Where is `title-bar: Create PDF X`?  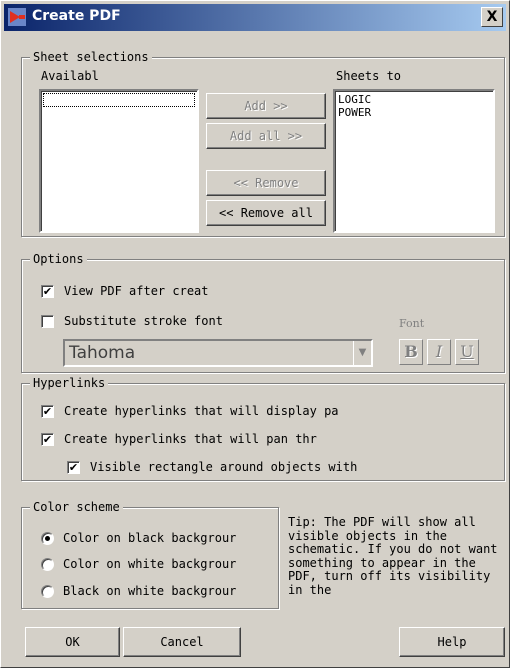 title-bar: Create PDF X is located at coordinates (255, 17).